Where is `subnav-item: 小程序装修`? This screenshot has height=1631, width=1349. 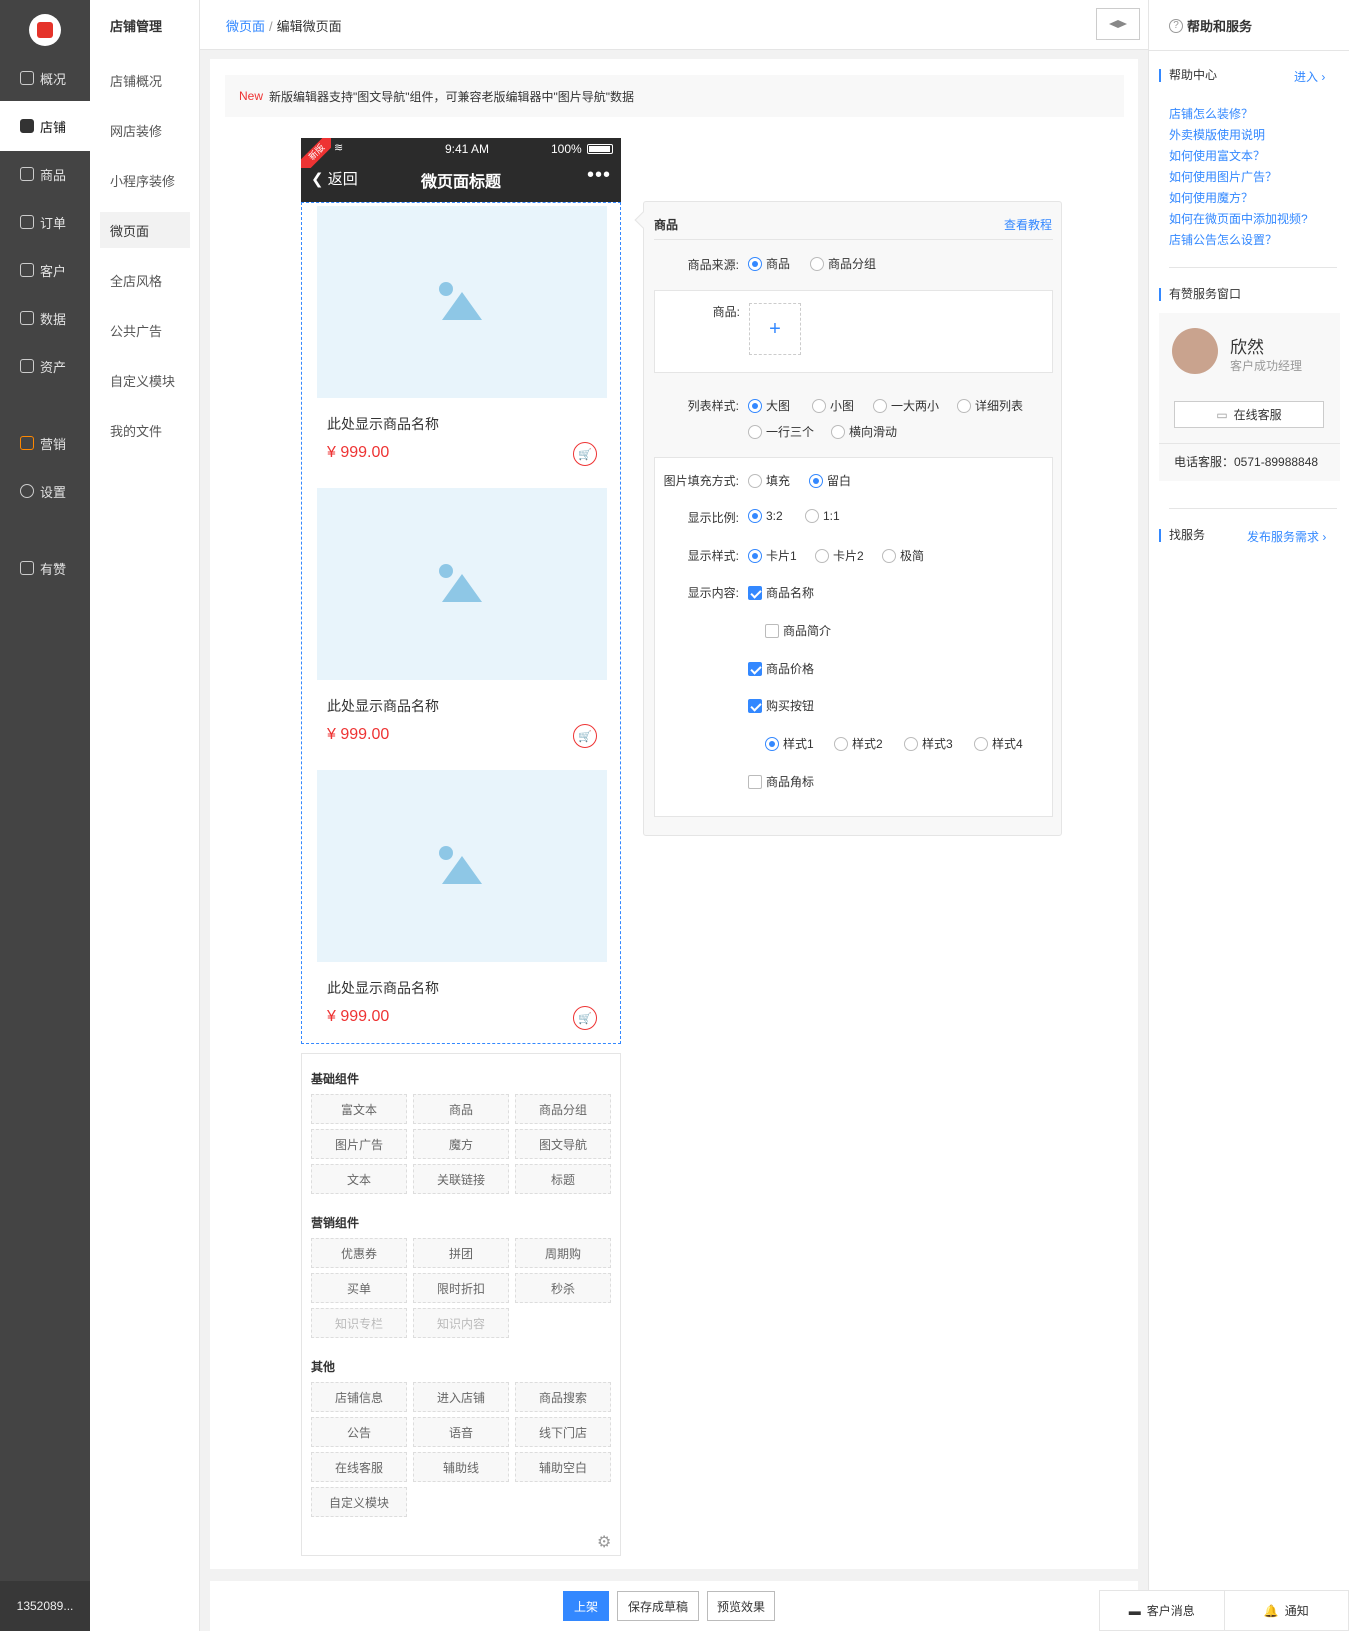 subnav-item: 小程序装修 is located at coordinates (145, 180).